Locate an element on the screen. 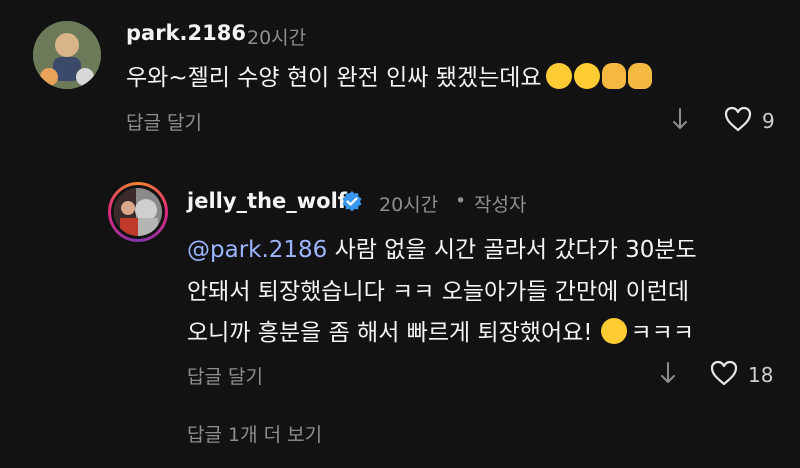 The width and height of the screenshot is (800, 468). reply-text-line3: 오니까 흥분을 좀 해서 빠르게 퇴장했어요! ㅋㅋㅋ is located at coordinates (440, 333).